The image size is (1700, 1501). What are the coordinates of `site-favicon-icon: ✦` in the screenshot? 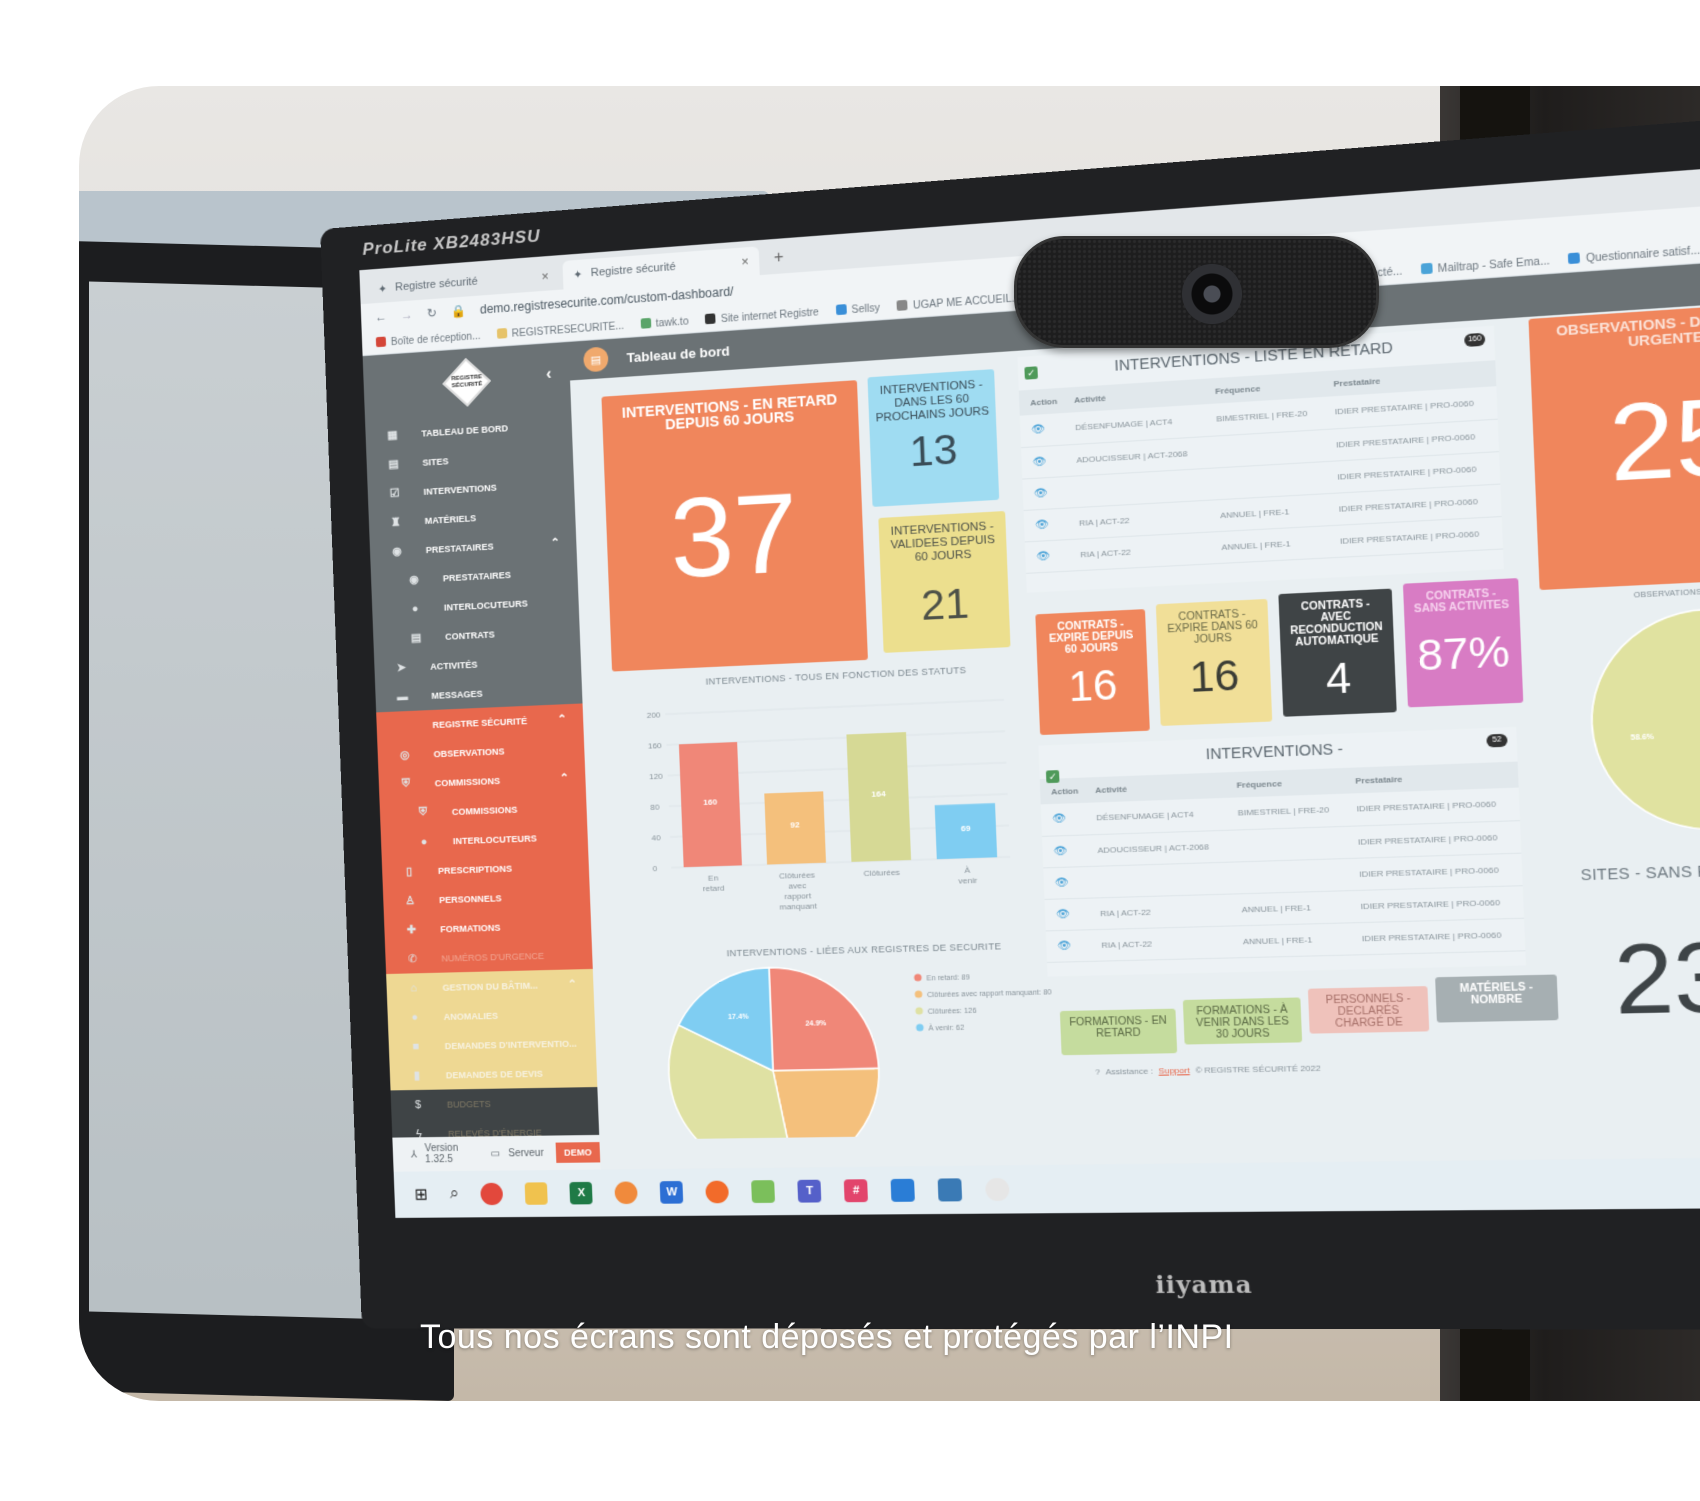 It's located at (577, 275).